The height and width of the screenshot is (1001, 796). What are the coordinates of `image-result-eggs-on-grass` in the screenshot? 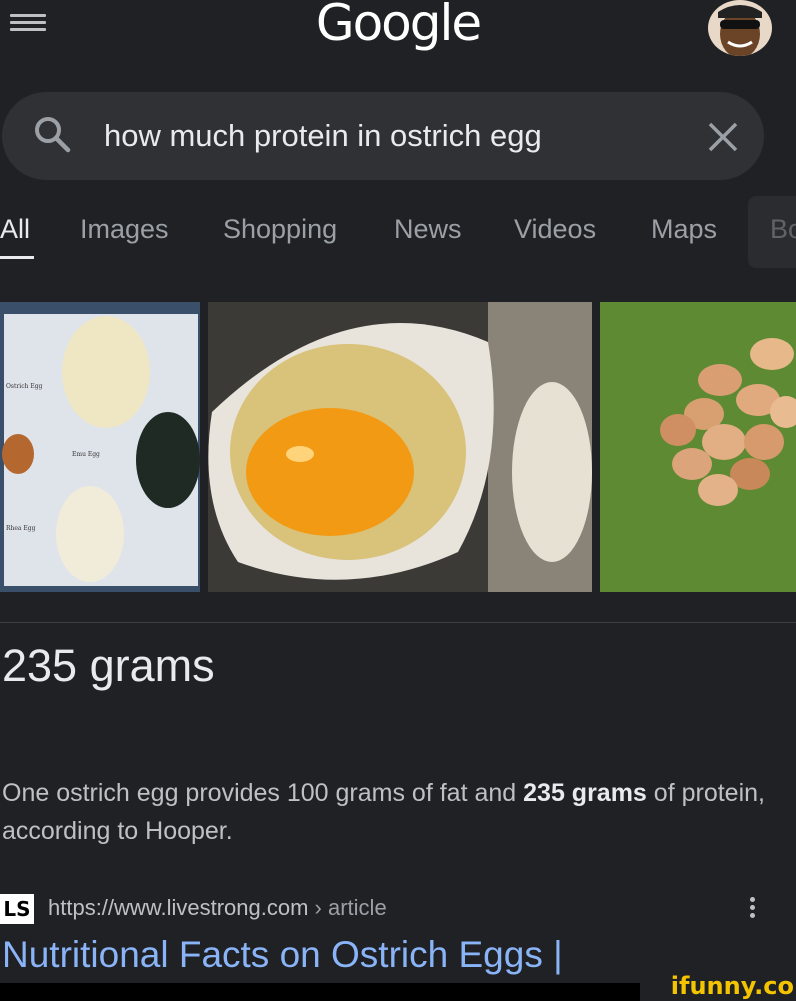 It's located at (698, 447).